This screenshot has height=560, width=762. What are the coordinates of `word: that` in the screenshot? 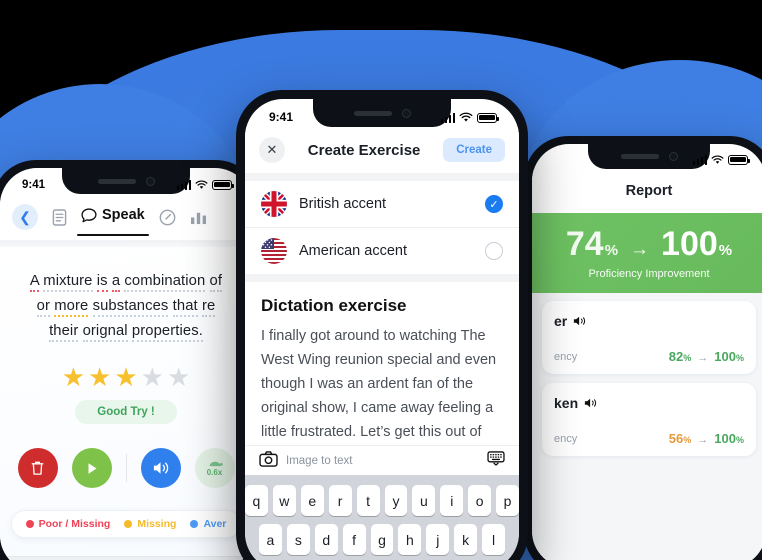 It's located at (185, 307).